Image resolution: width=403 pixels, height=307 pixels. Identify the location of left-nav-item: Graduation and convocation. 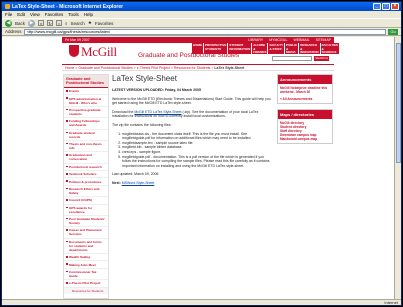
(86, 158).